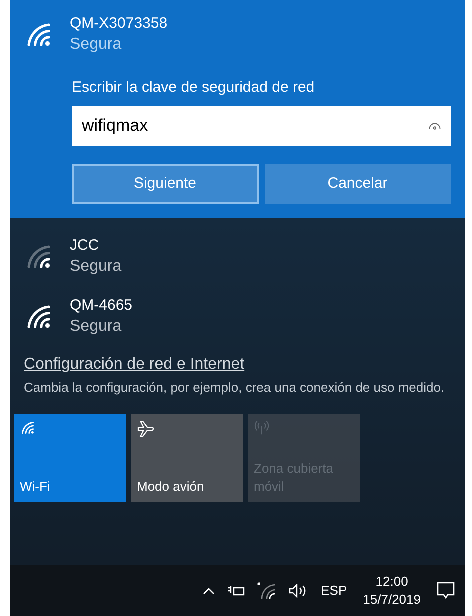  What do you see at coordinates (262, 428) in the screenshot?
I see `antenna-icon` at bounding box center [262, 428].